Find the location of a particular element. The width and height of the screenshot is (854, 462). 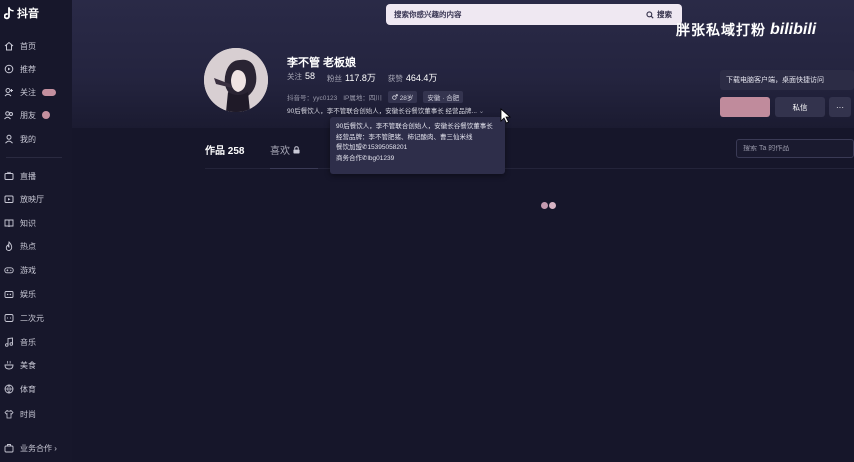

follow-icon is located at coordinates (8, 92).